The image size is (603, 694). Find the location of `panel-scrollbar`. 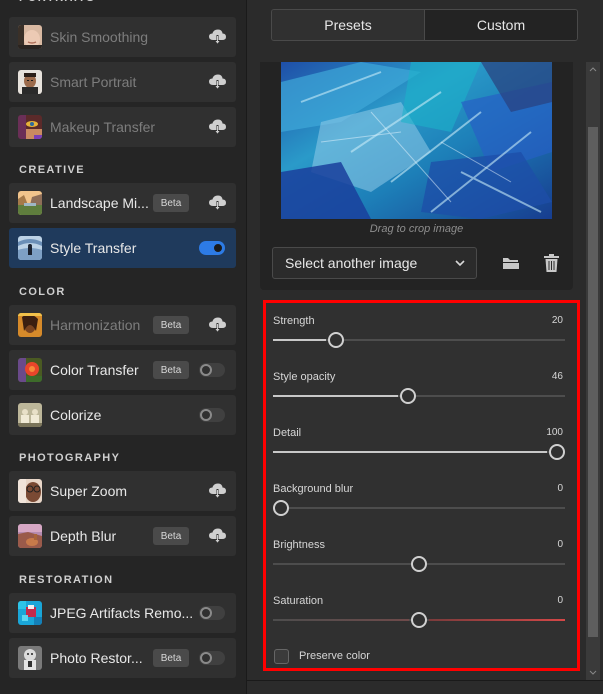

panel-scrollbar is located at coordinates (593, 371).